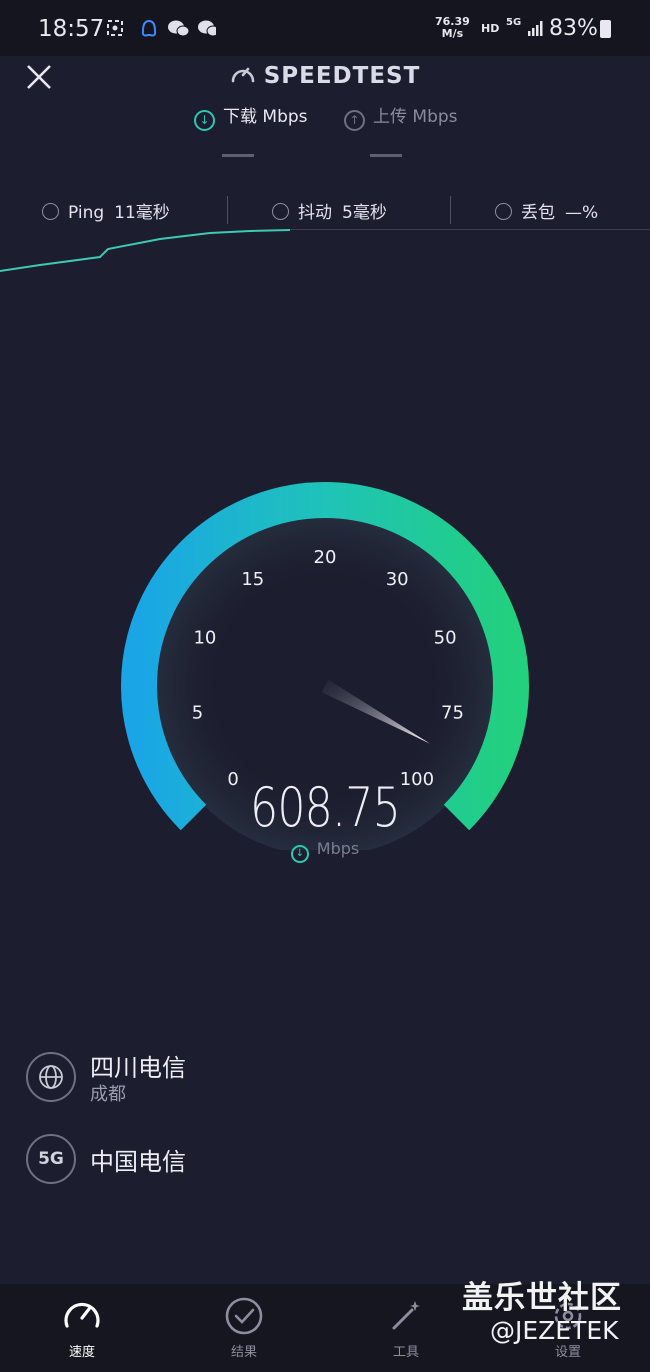 This screenshot has height=1372, width=650. Describe the element at coordinates (354, 120) in the screenshot. I see `upload-arrow-icon: ↑` at that location.